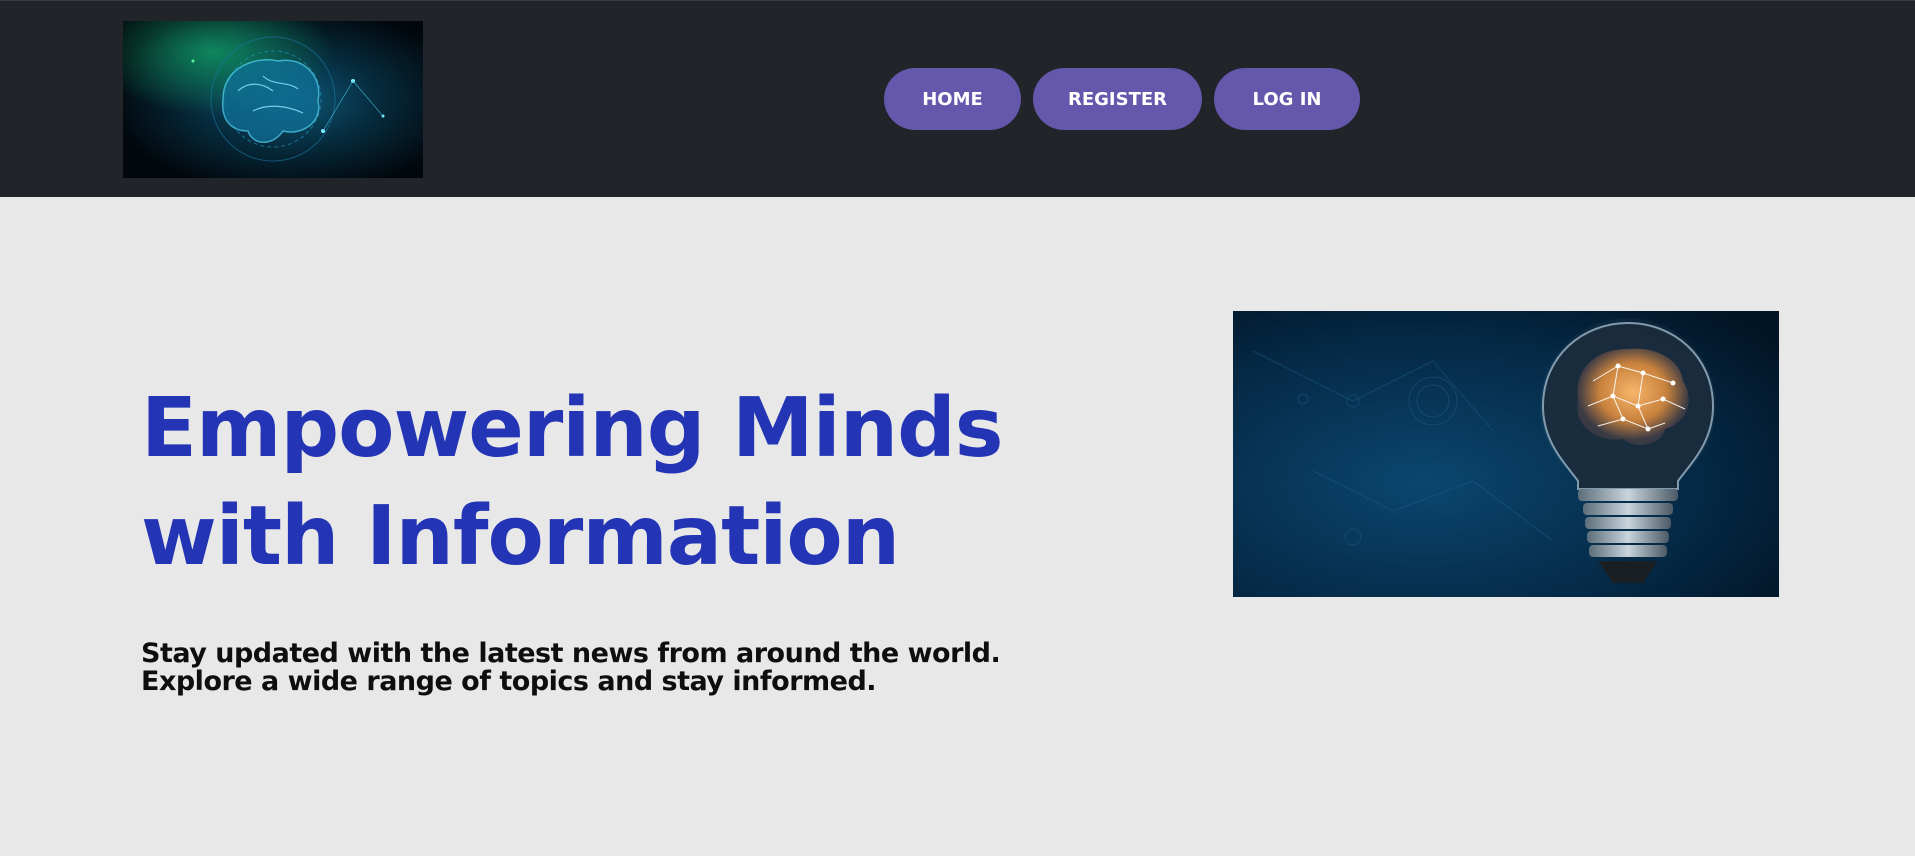  I want to click on header-top-border, so click(957, 0).